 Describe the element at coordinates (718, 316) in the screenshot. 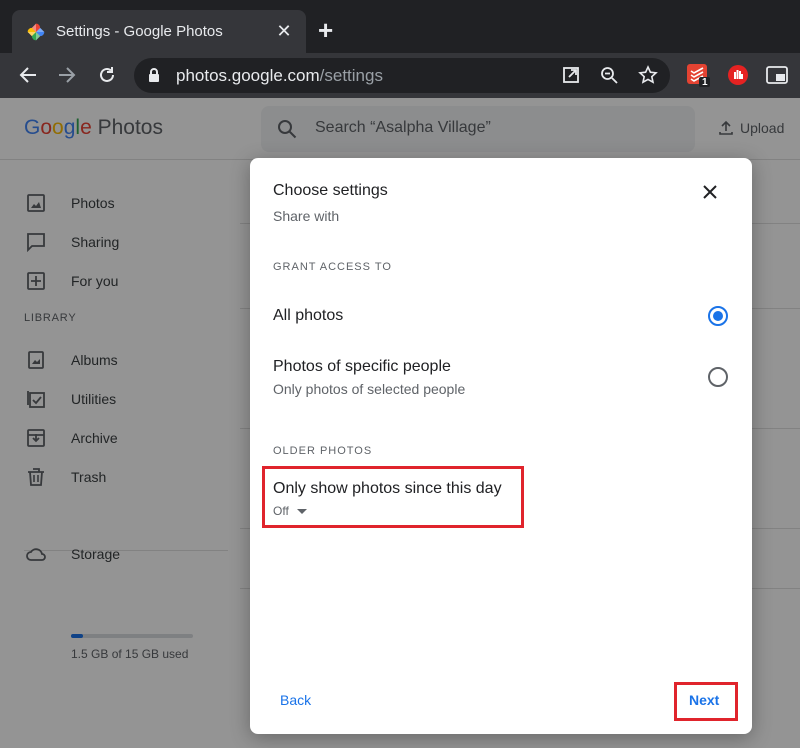

I see `all-photos-radio` at that location.